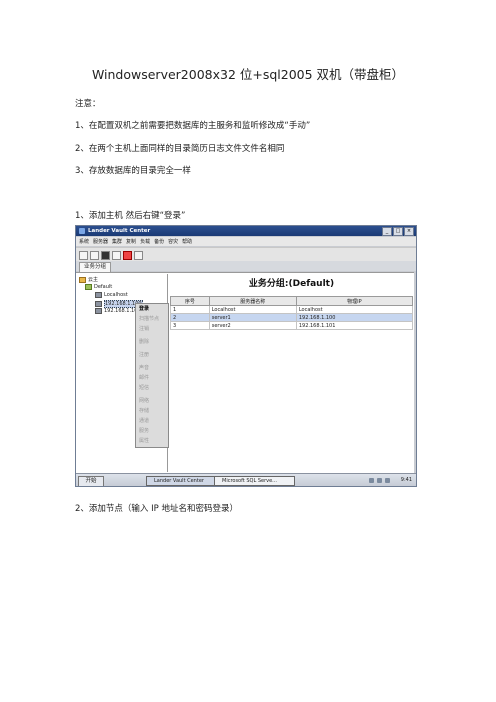  What do you see at coordinates (190, 301) in the screenshot?
I see `column-header-index: 序号` at bounding box center [190, 301].